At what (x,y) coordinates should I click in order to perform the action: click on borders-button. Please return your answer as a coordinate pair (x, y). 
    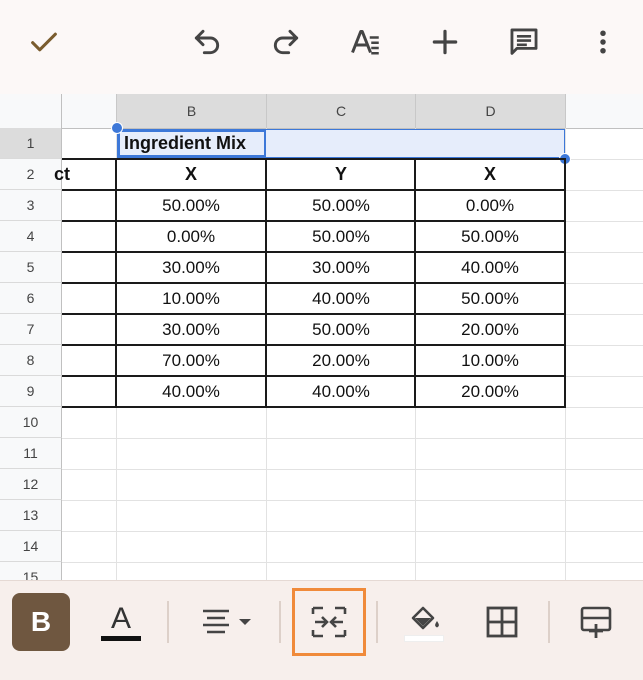
    Looking at the image, I should click on (502, 622).